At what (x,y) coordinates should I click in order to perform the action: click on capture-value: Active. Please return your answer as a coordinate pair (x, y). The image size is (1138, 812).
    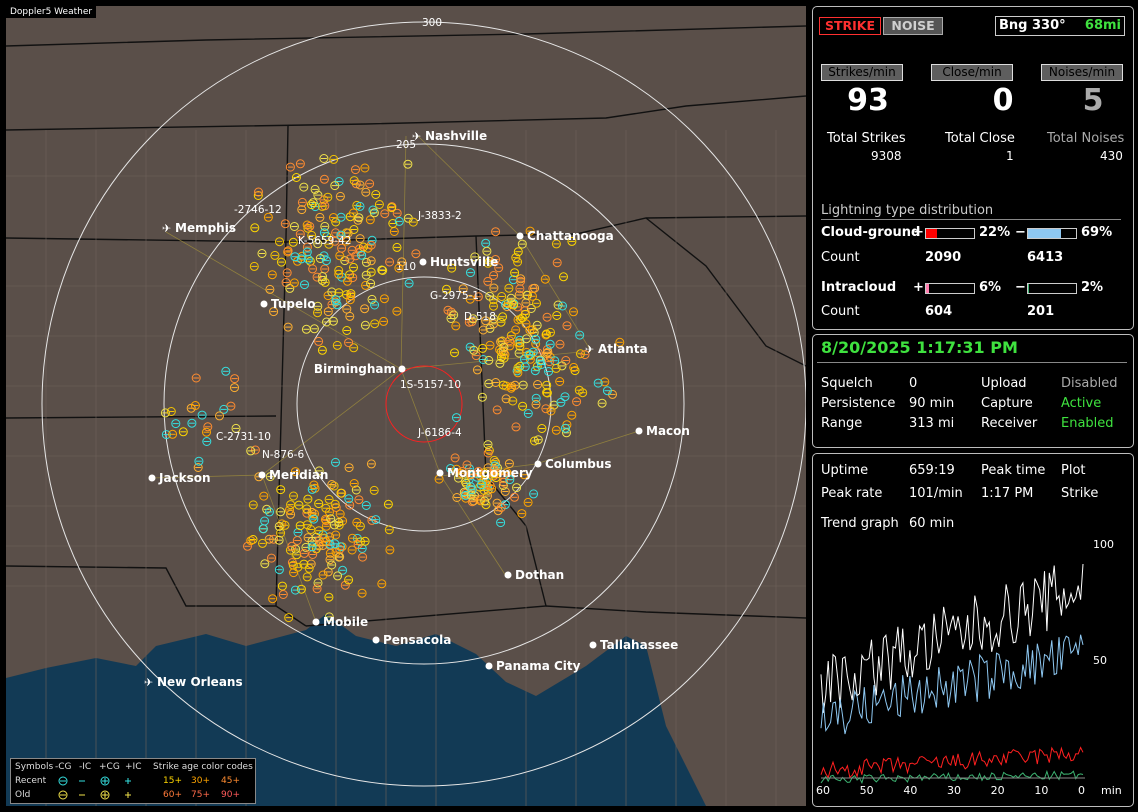
    Looking at the image, I should click on (1081, 403).